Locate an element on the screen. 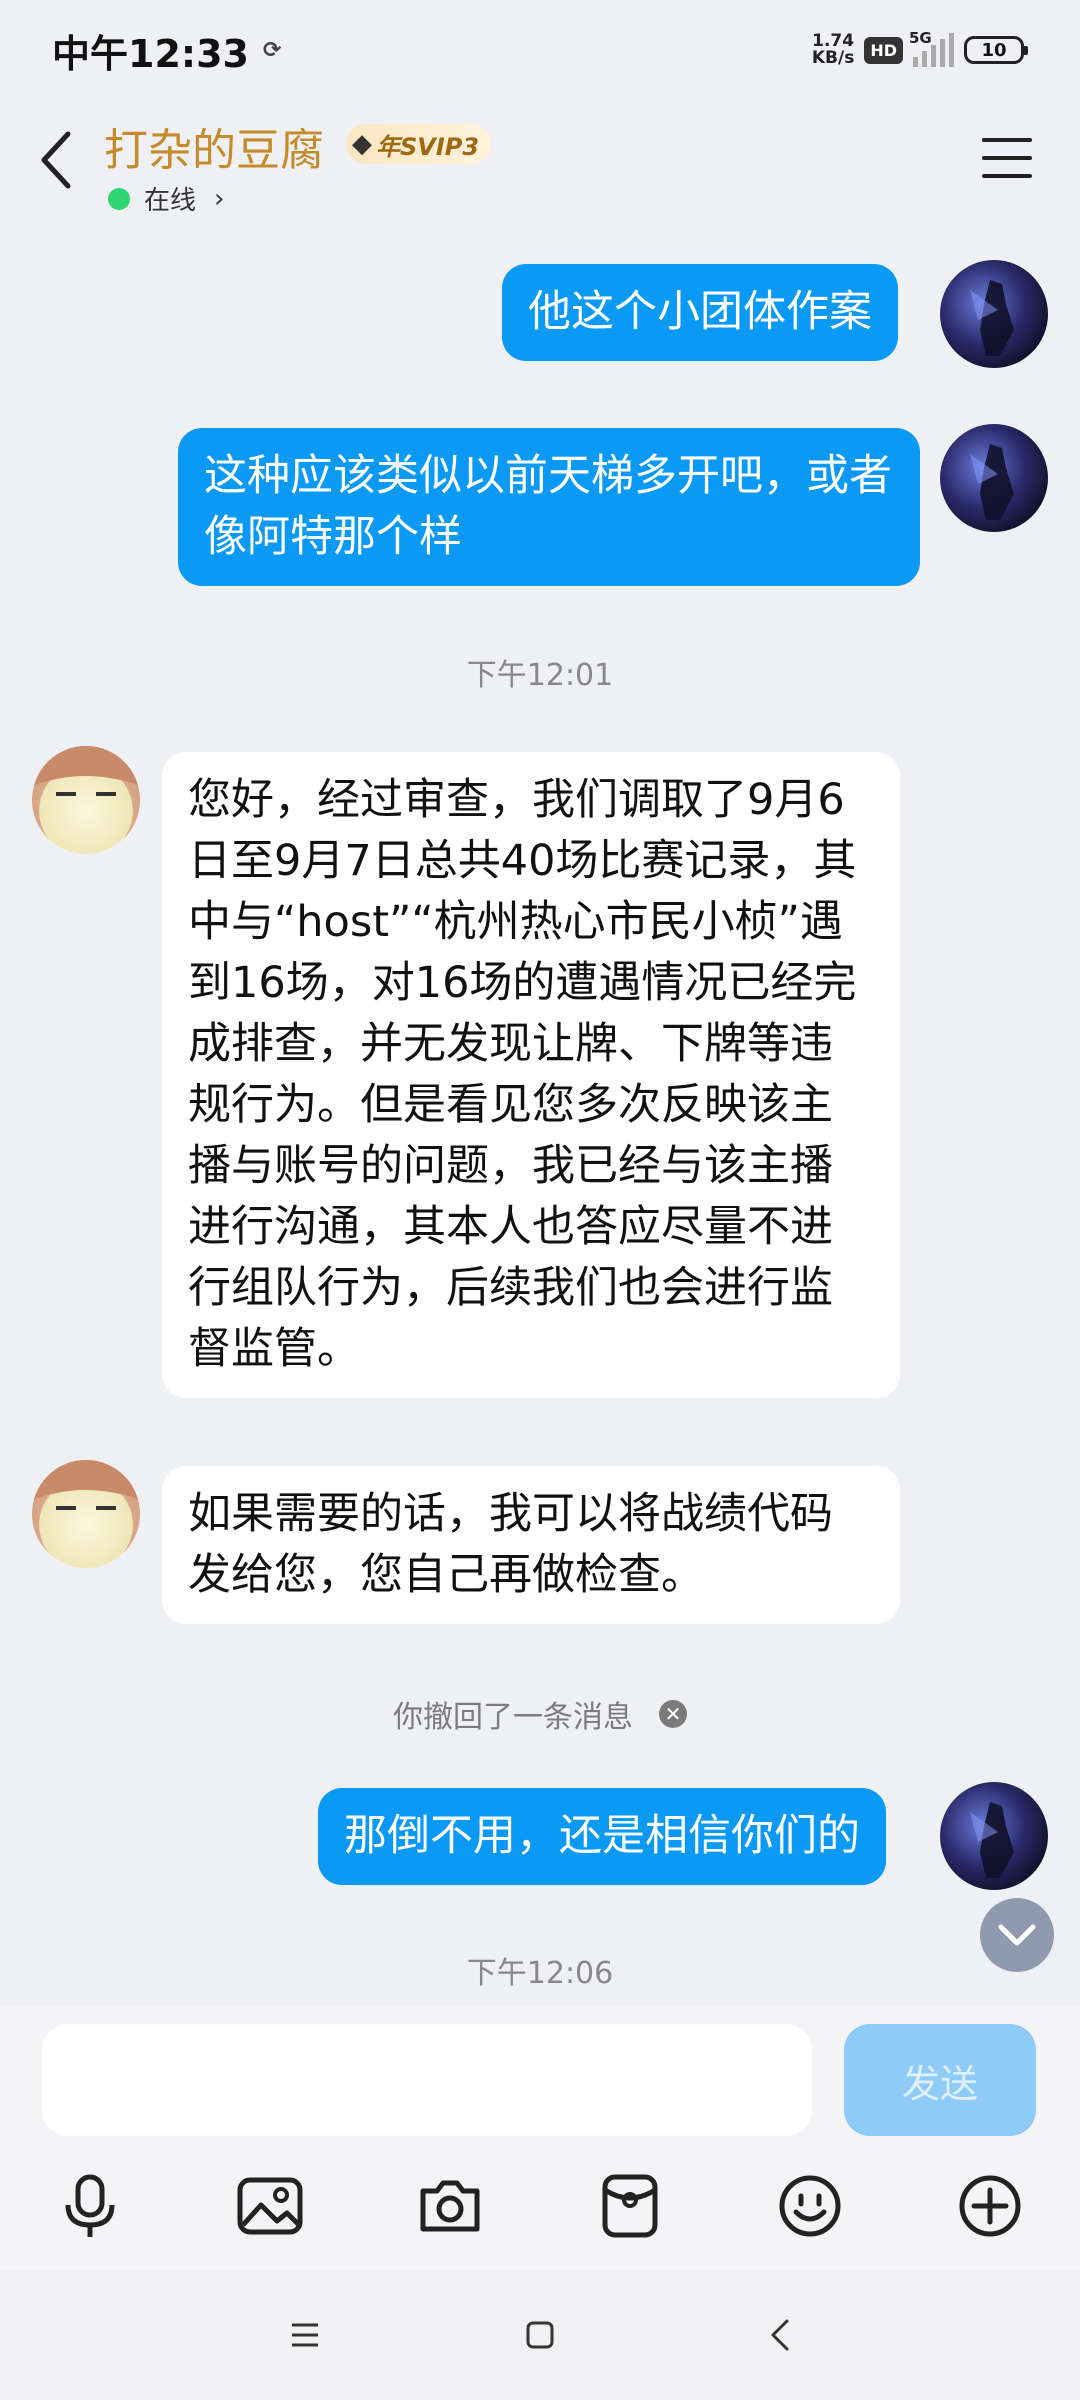 The width and height of the screenshot is (1080, 2400). red-packet-icon is located at coordinates (630, 2206).